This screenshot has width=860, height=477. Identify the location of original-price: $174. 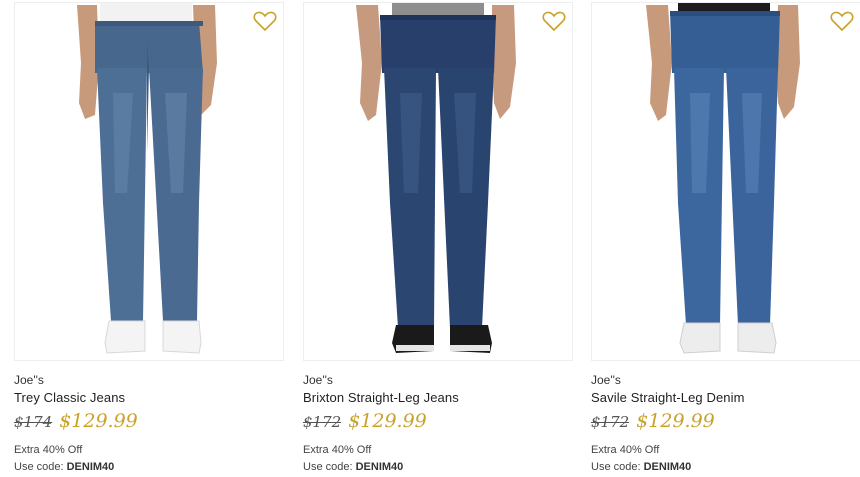
(33, 422).